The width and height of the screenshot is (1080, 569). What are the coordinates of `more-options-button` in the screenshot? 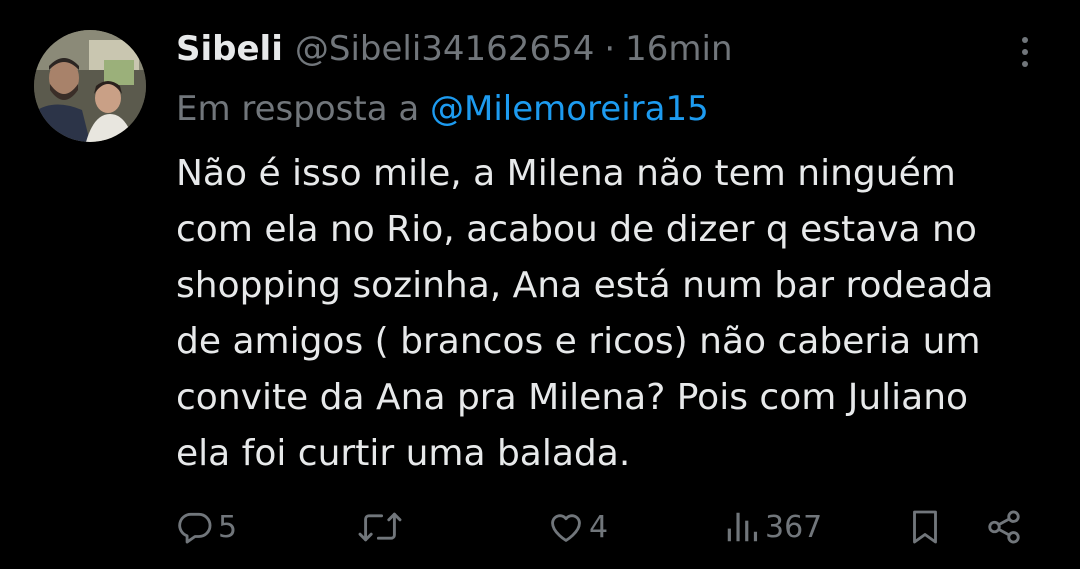 It's located at (1025, 52).